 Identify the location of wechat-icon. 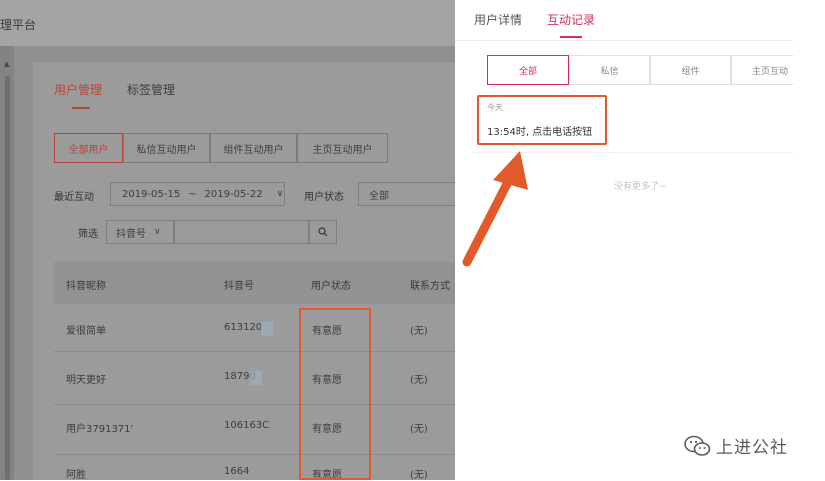
(697, 445).